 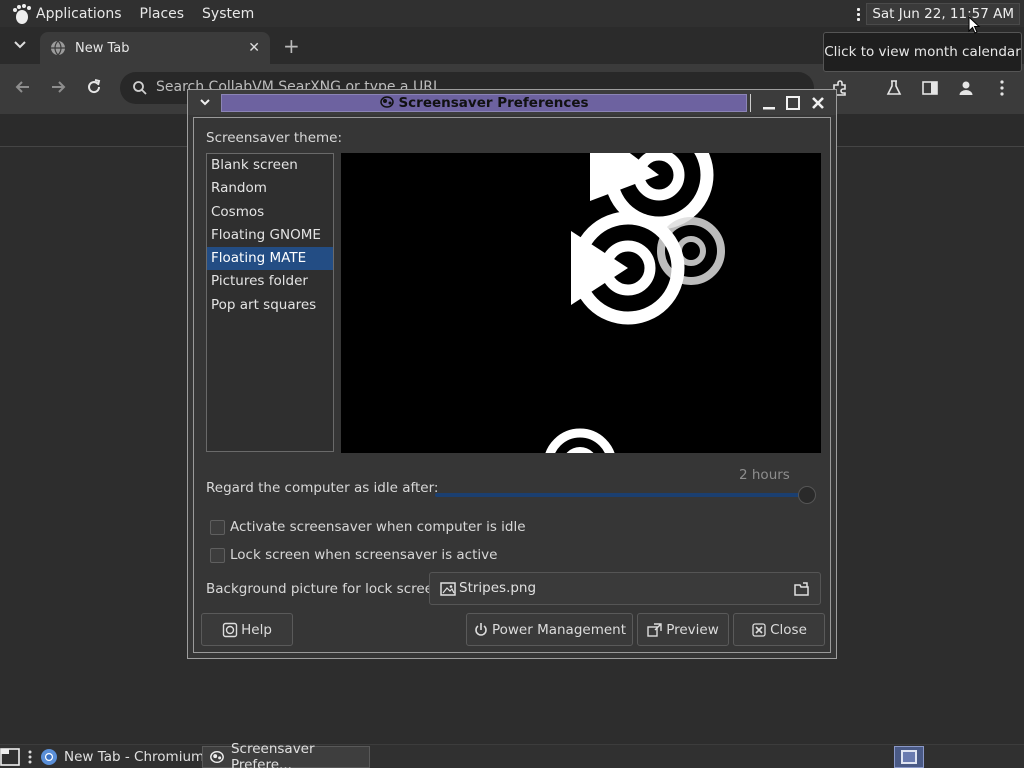 What do you see at coordinates (23, 87) in the screenshot?
I see `back-arrow-icon` at bounding box center [23, 87].